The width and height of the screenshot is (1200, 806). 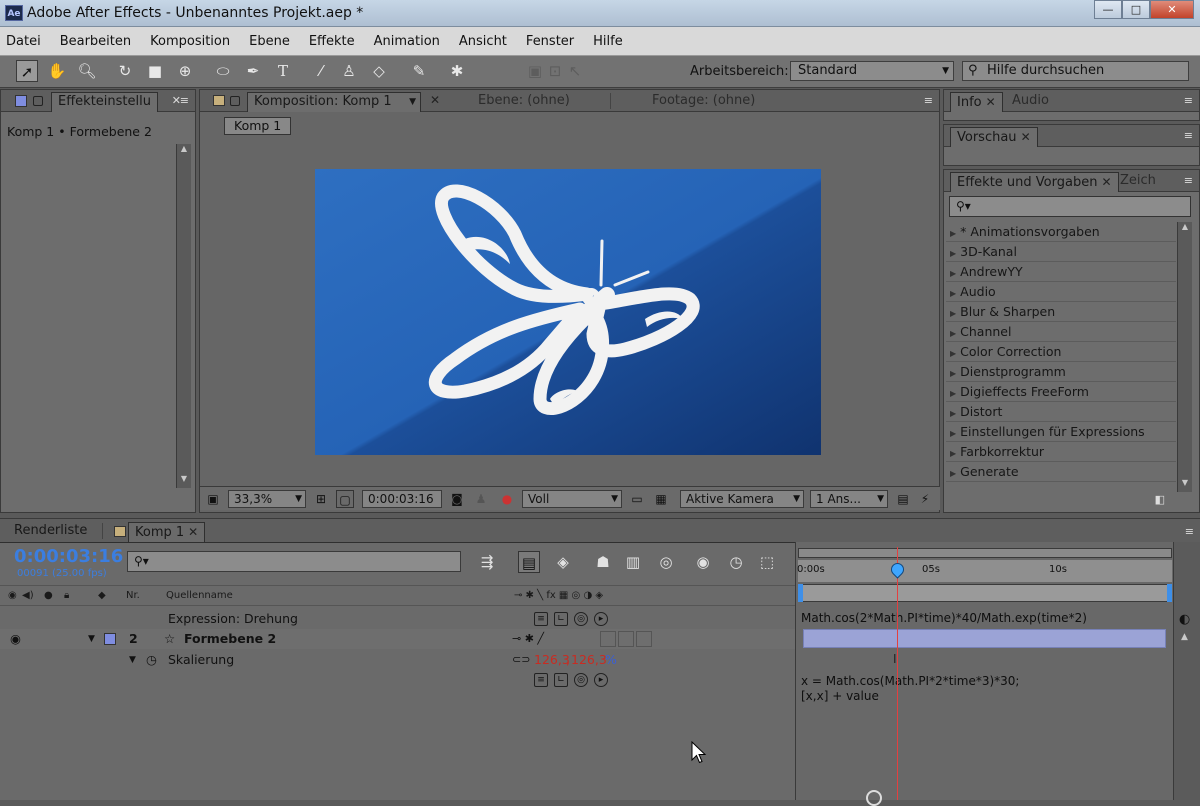 What do you see at coordinates (332, 41) in the screenshot?
I see `menu-effekte: Effekte` at bounding box center [332, 41].